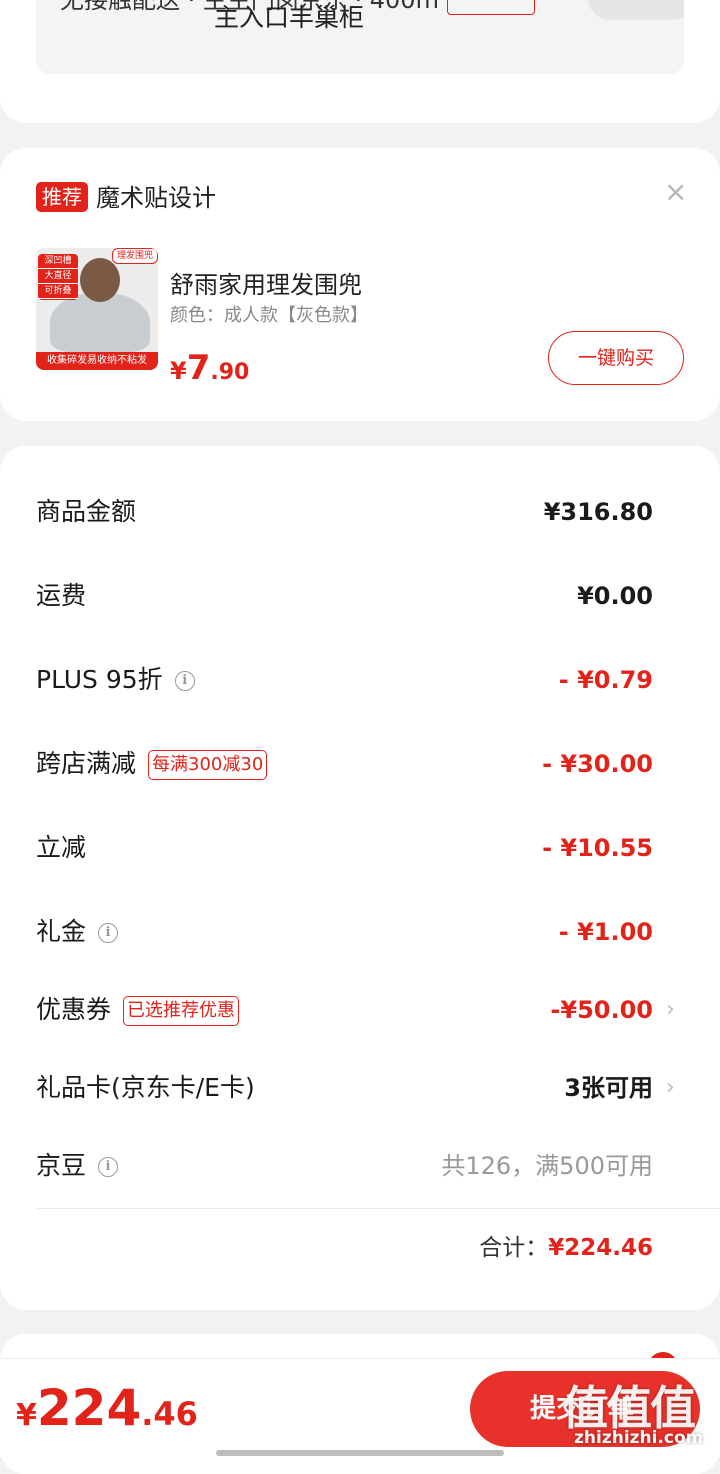 The height and width of the screenshot is (1474, 720). Describe the element at coordinates (344, 932) in the screenshot. I see `summary-row-gift-cash: 礼金 i - ¥1.00` at that location.